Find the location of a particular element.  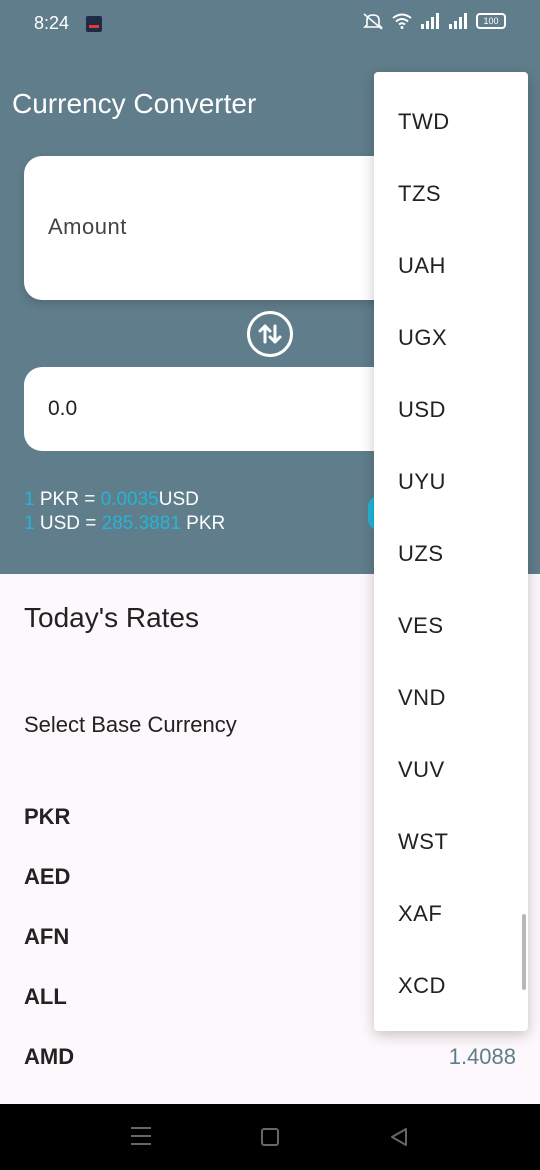

dropdown-item-ugx: UGX is located at coordinates (422, 338).